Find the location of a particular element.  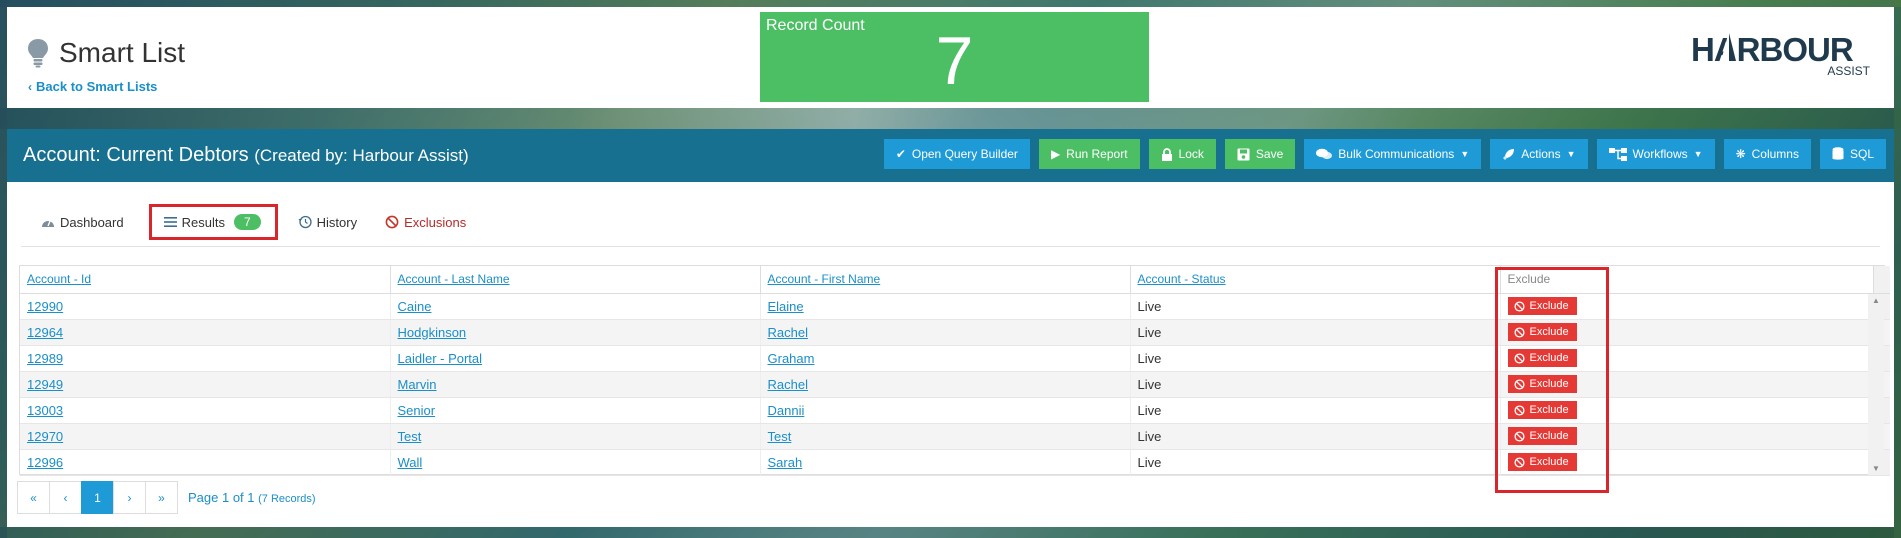

header-account-first-name: Account - First Name is located at coordinates (945, 280).